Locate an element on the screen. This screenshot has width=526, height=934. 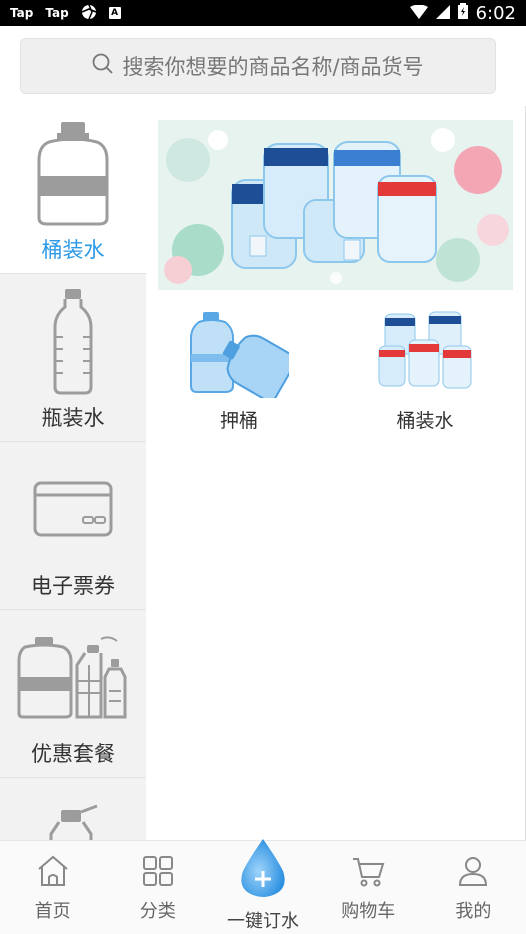
ticket-card-icon is located at coordinates (73, 509).